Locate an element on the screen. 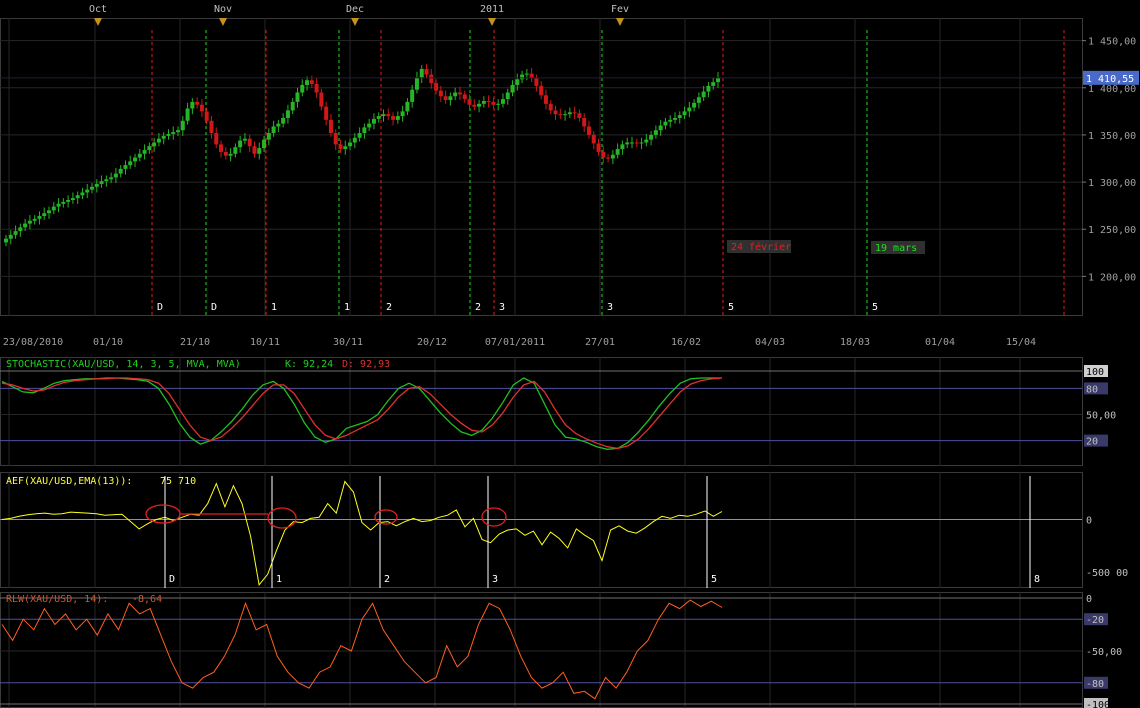 The width and height of the screenshot is (1140, 708). rlw-line is located at coordinates (362, 649).